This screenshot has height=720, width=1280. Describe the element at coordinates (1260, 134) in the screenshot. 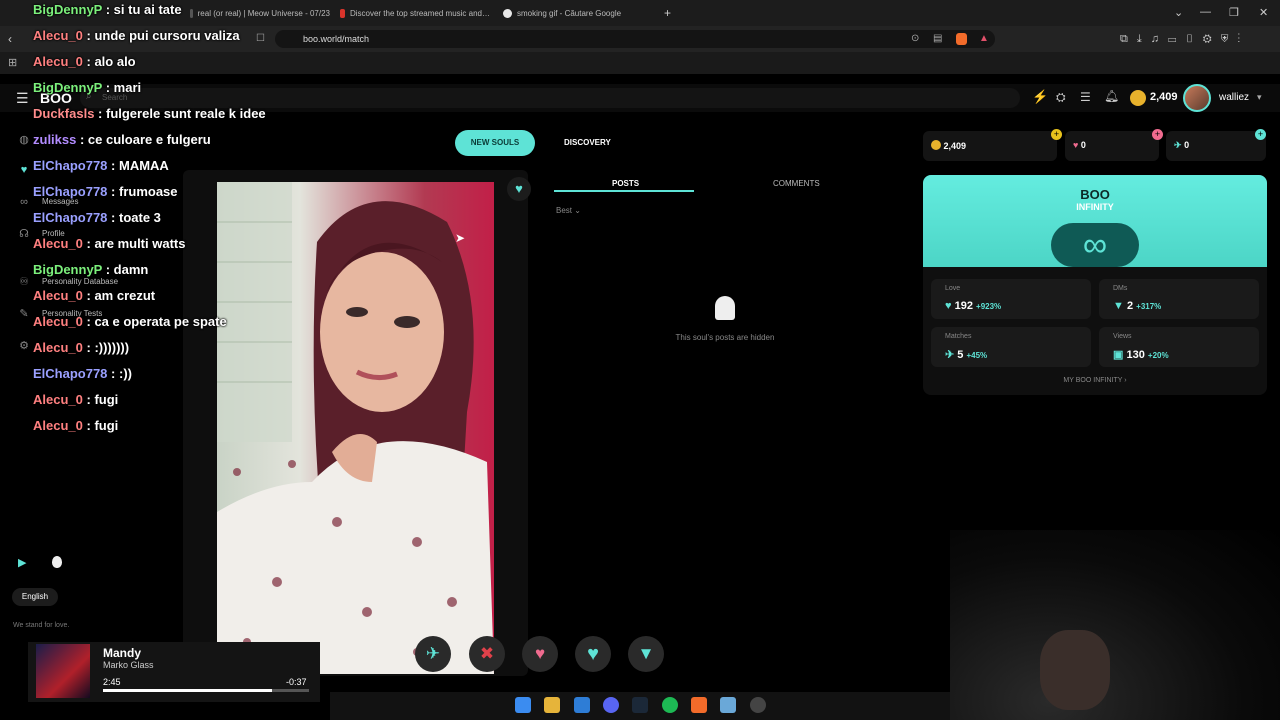

I see `add-boost-icon: +` at that location.